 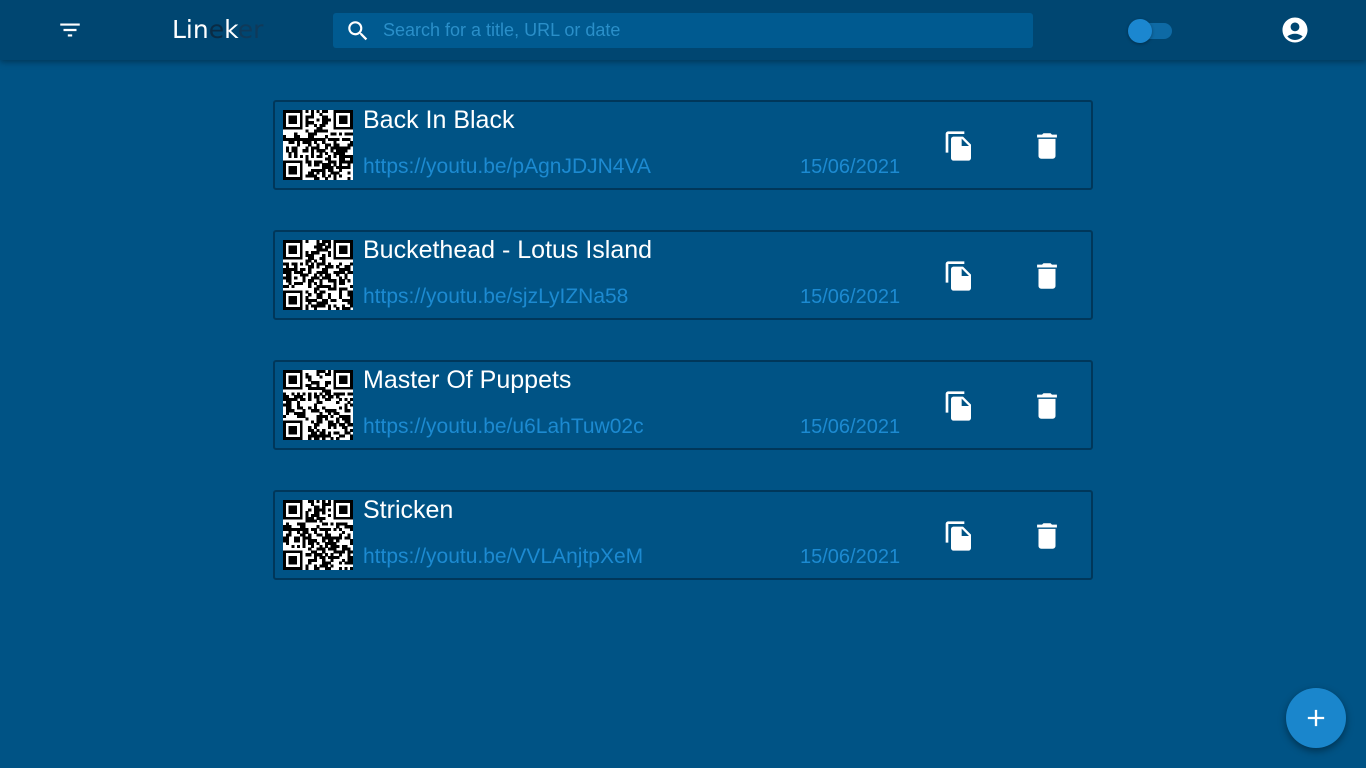 I want to click on search-icon, so click(x=358, y=30).